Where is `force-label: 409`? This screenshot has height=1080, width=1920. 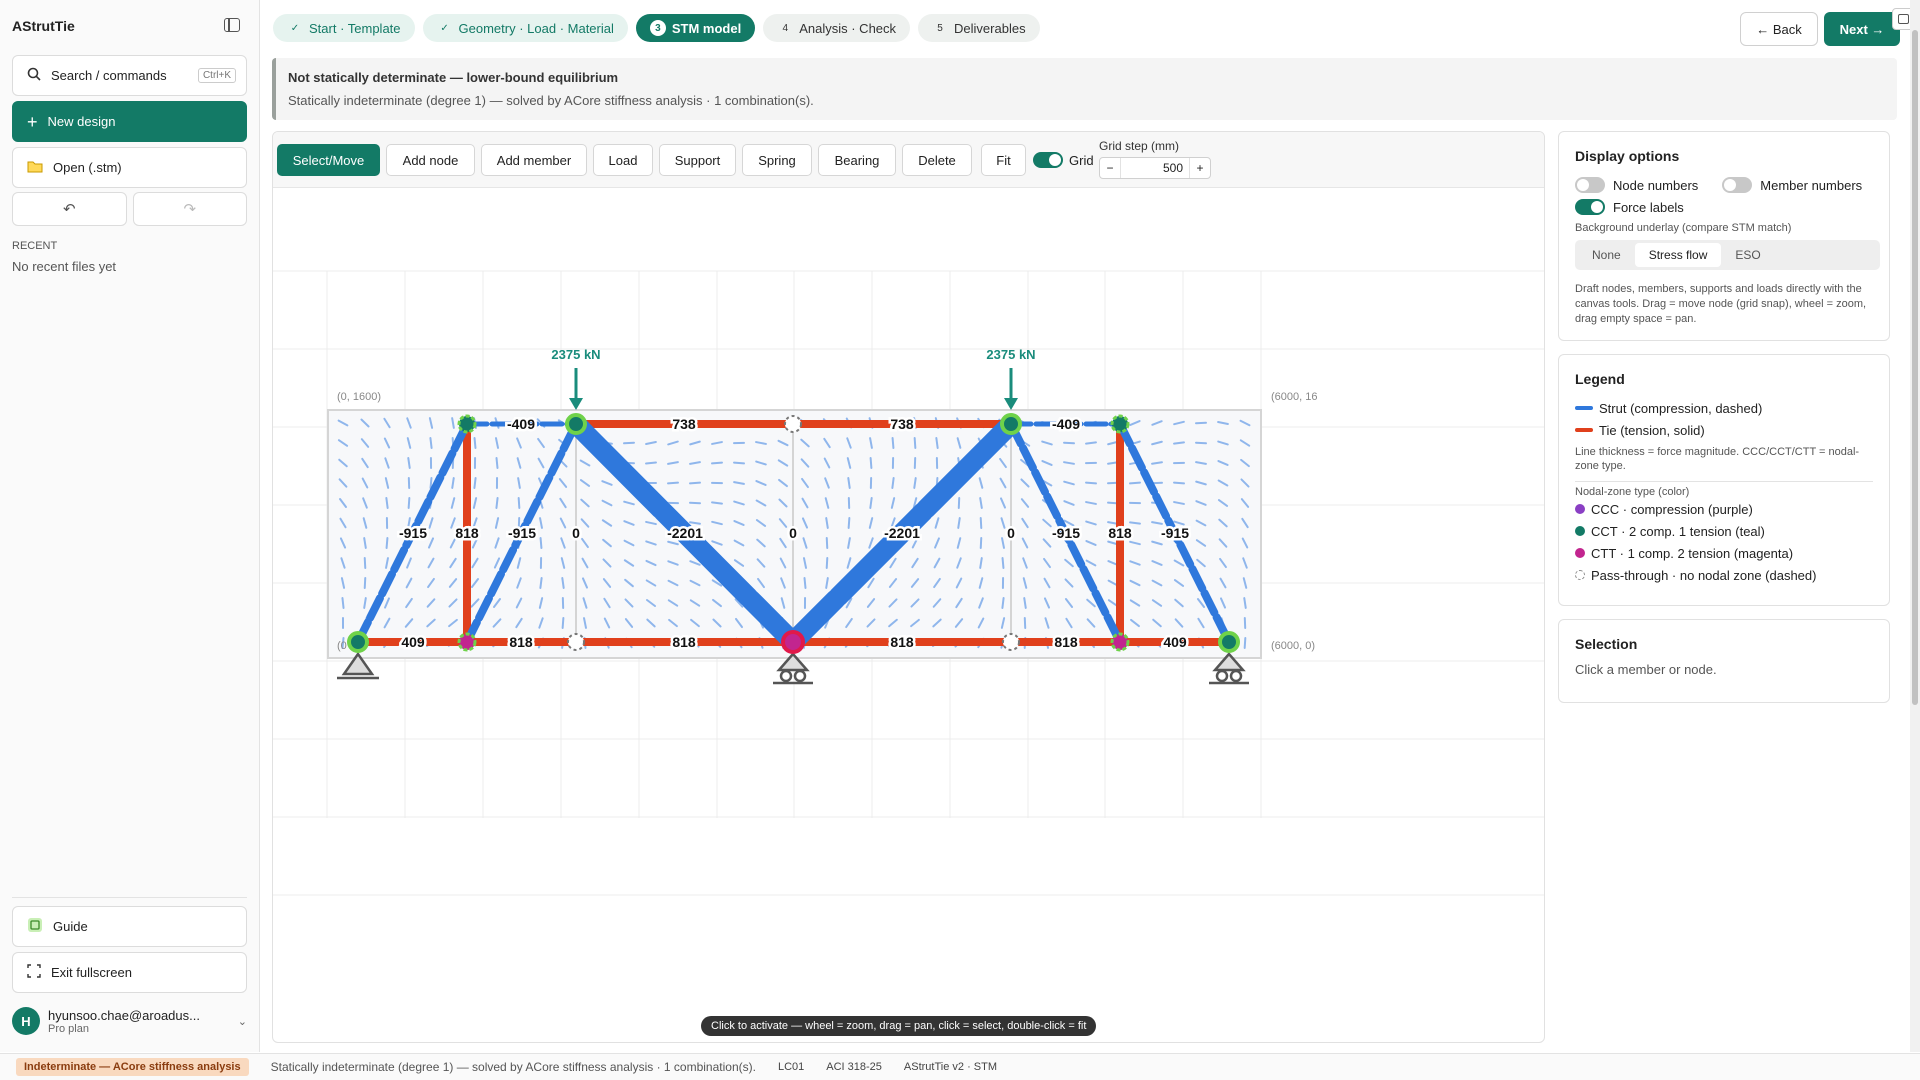
force-label: 409 is located at coordinates (1175, 642).